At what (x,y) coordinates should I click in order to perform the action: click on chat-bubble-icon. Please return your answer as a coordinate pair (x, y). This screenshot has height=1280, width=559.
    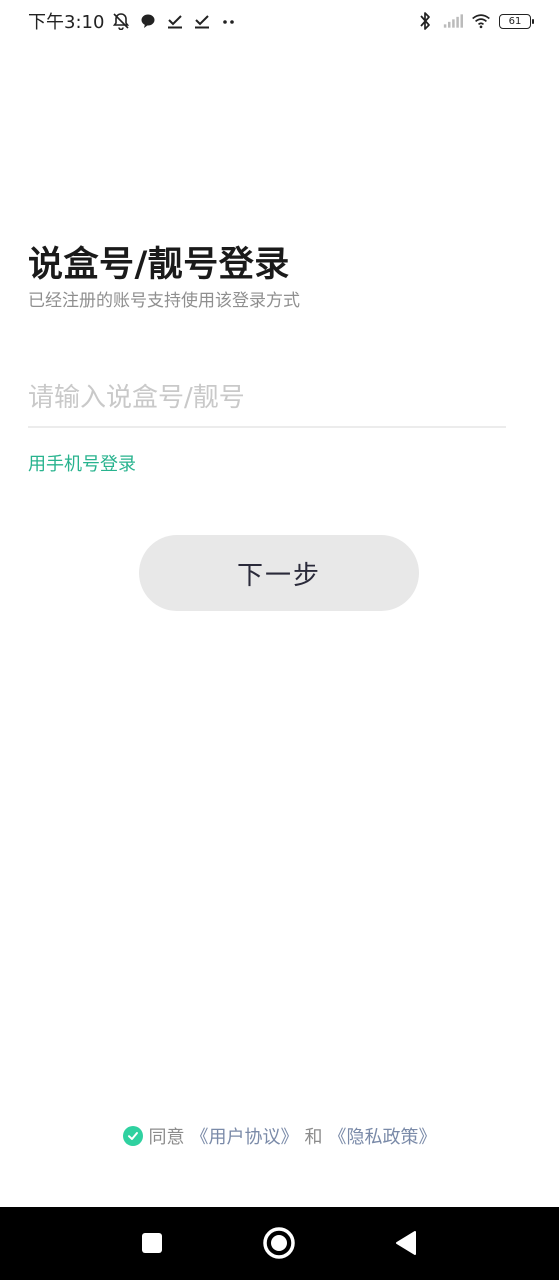
    Looking at the image, I should click on (148, 21).